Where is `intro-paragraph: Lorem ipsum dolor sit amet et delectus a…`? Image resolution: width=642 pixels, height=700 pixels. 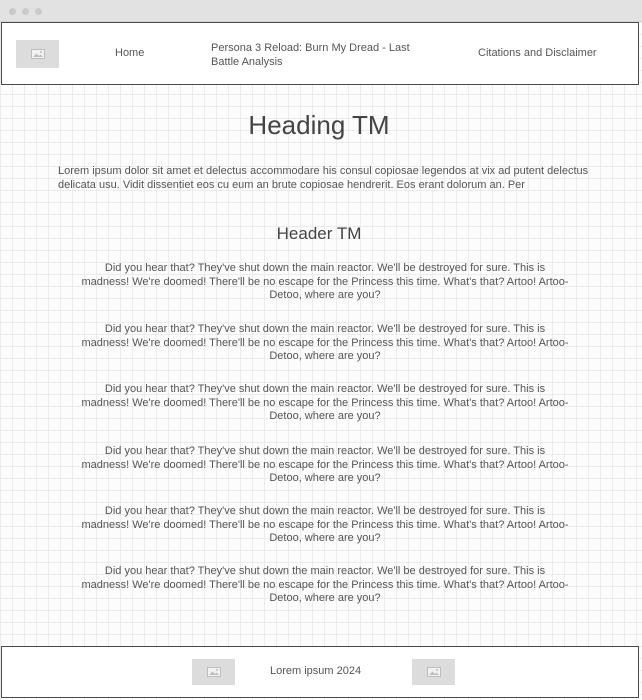 intro-paragraph: Lorem ipsum dolor sit amet et delectus a… is located at coordinates (323, 178).